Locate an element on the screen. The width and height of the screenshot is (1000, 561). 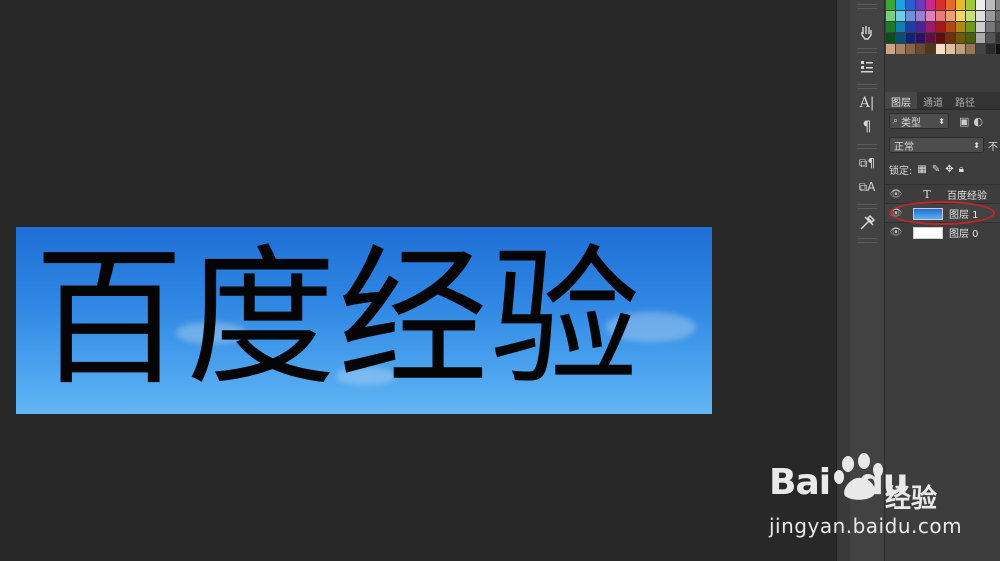
blend-mode-select: 正常 ⬍ is located at coordinates (936, 145).